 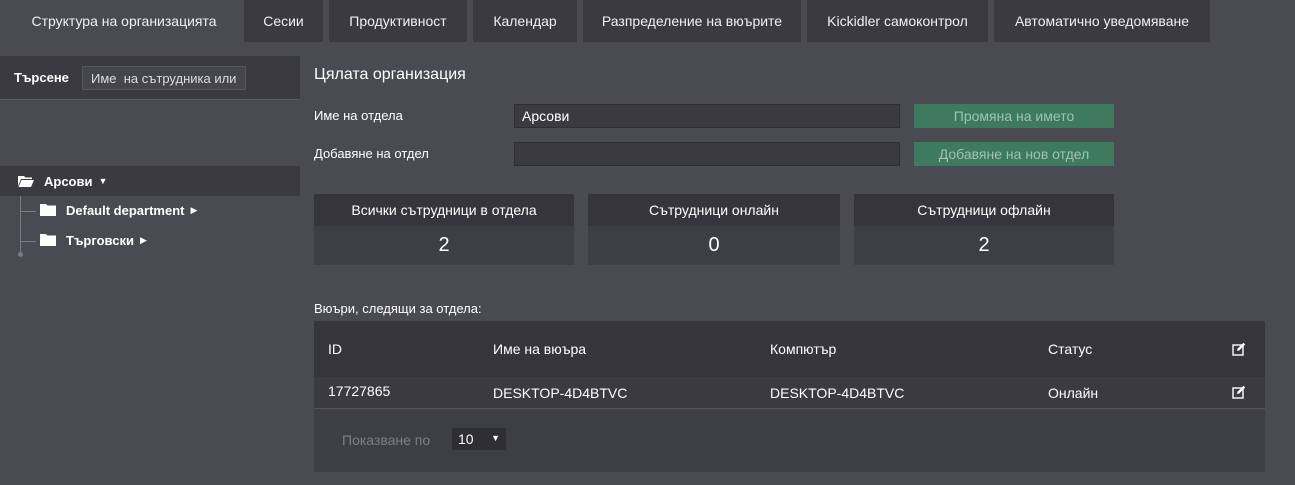 What do you see at coordinates (283, 21) in the screenshot?
I see `tab-sessions: Сесии` at bounding box center [283, 21].